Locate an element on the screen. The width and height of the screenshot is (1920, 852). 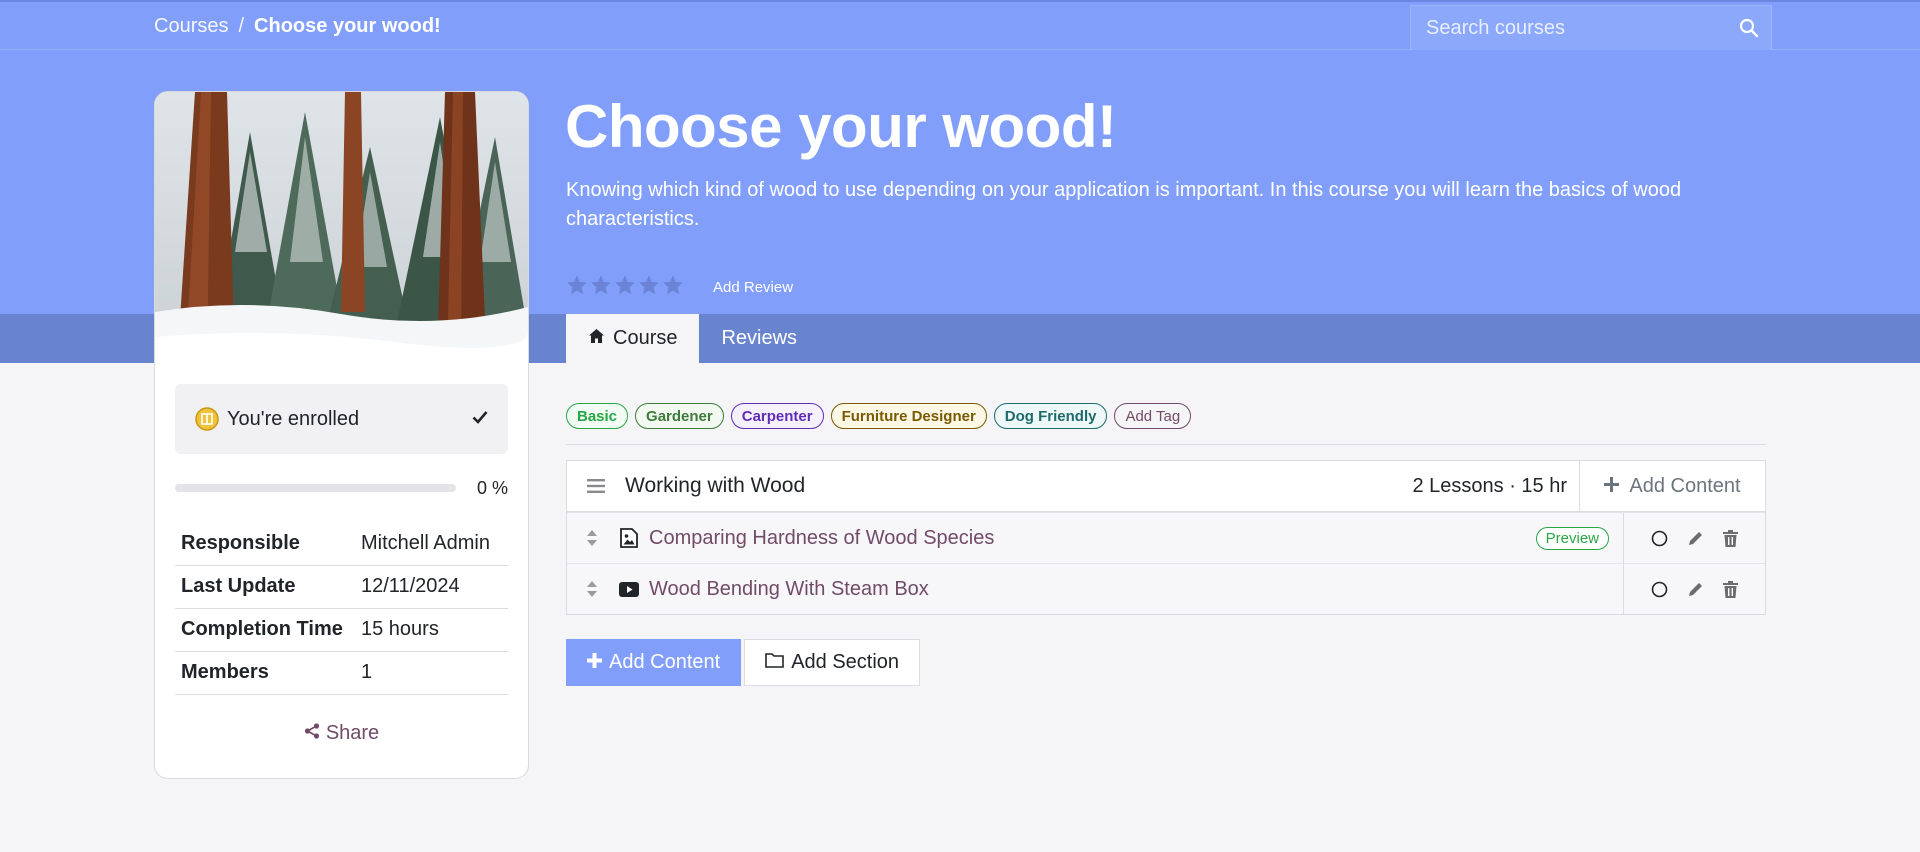
breadcrumb: Courses / Choose your wood! is located at coordinates (297, 26).